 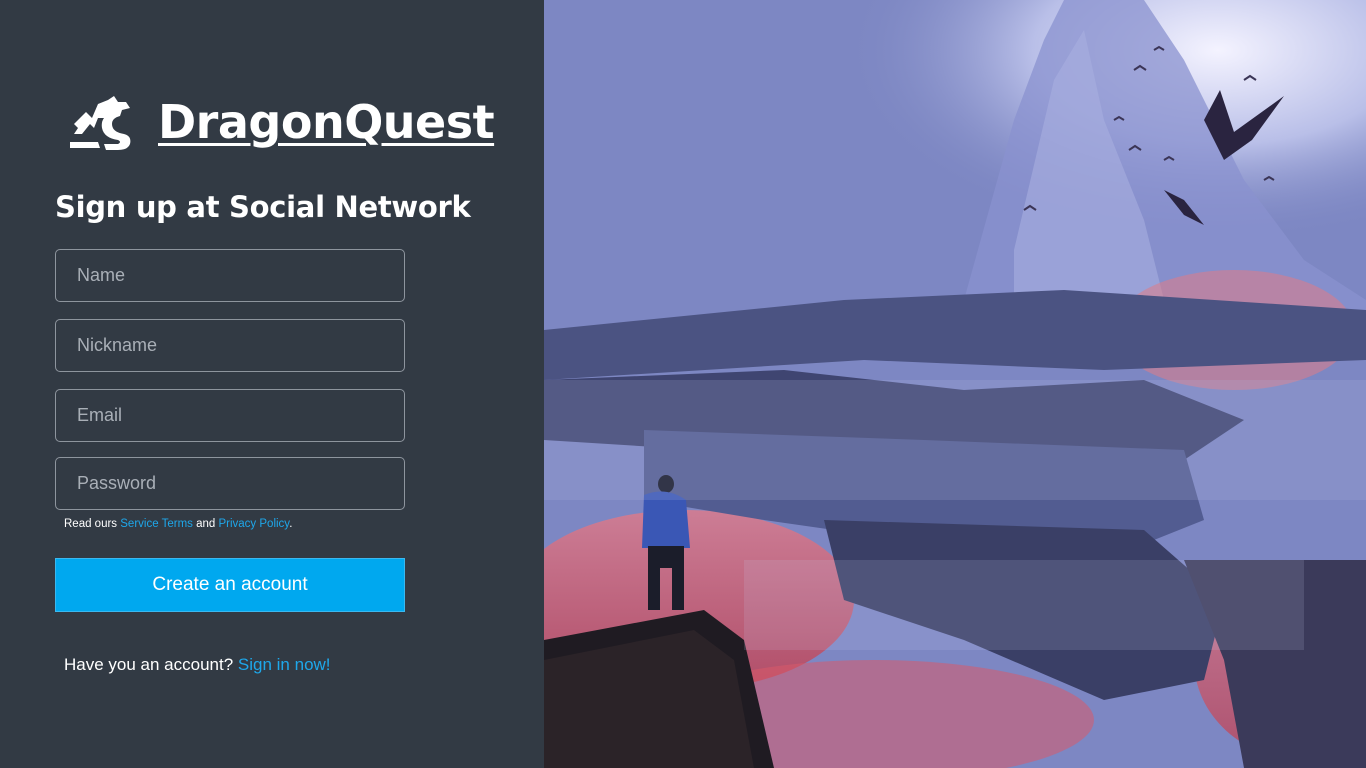 I want to click on signin-prompt-text: Have you an account?, so click(x=151, y=664).